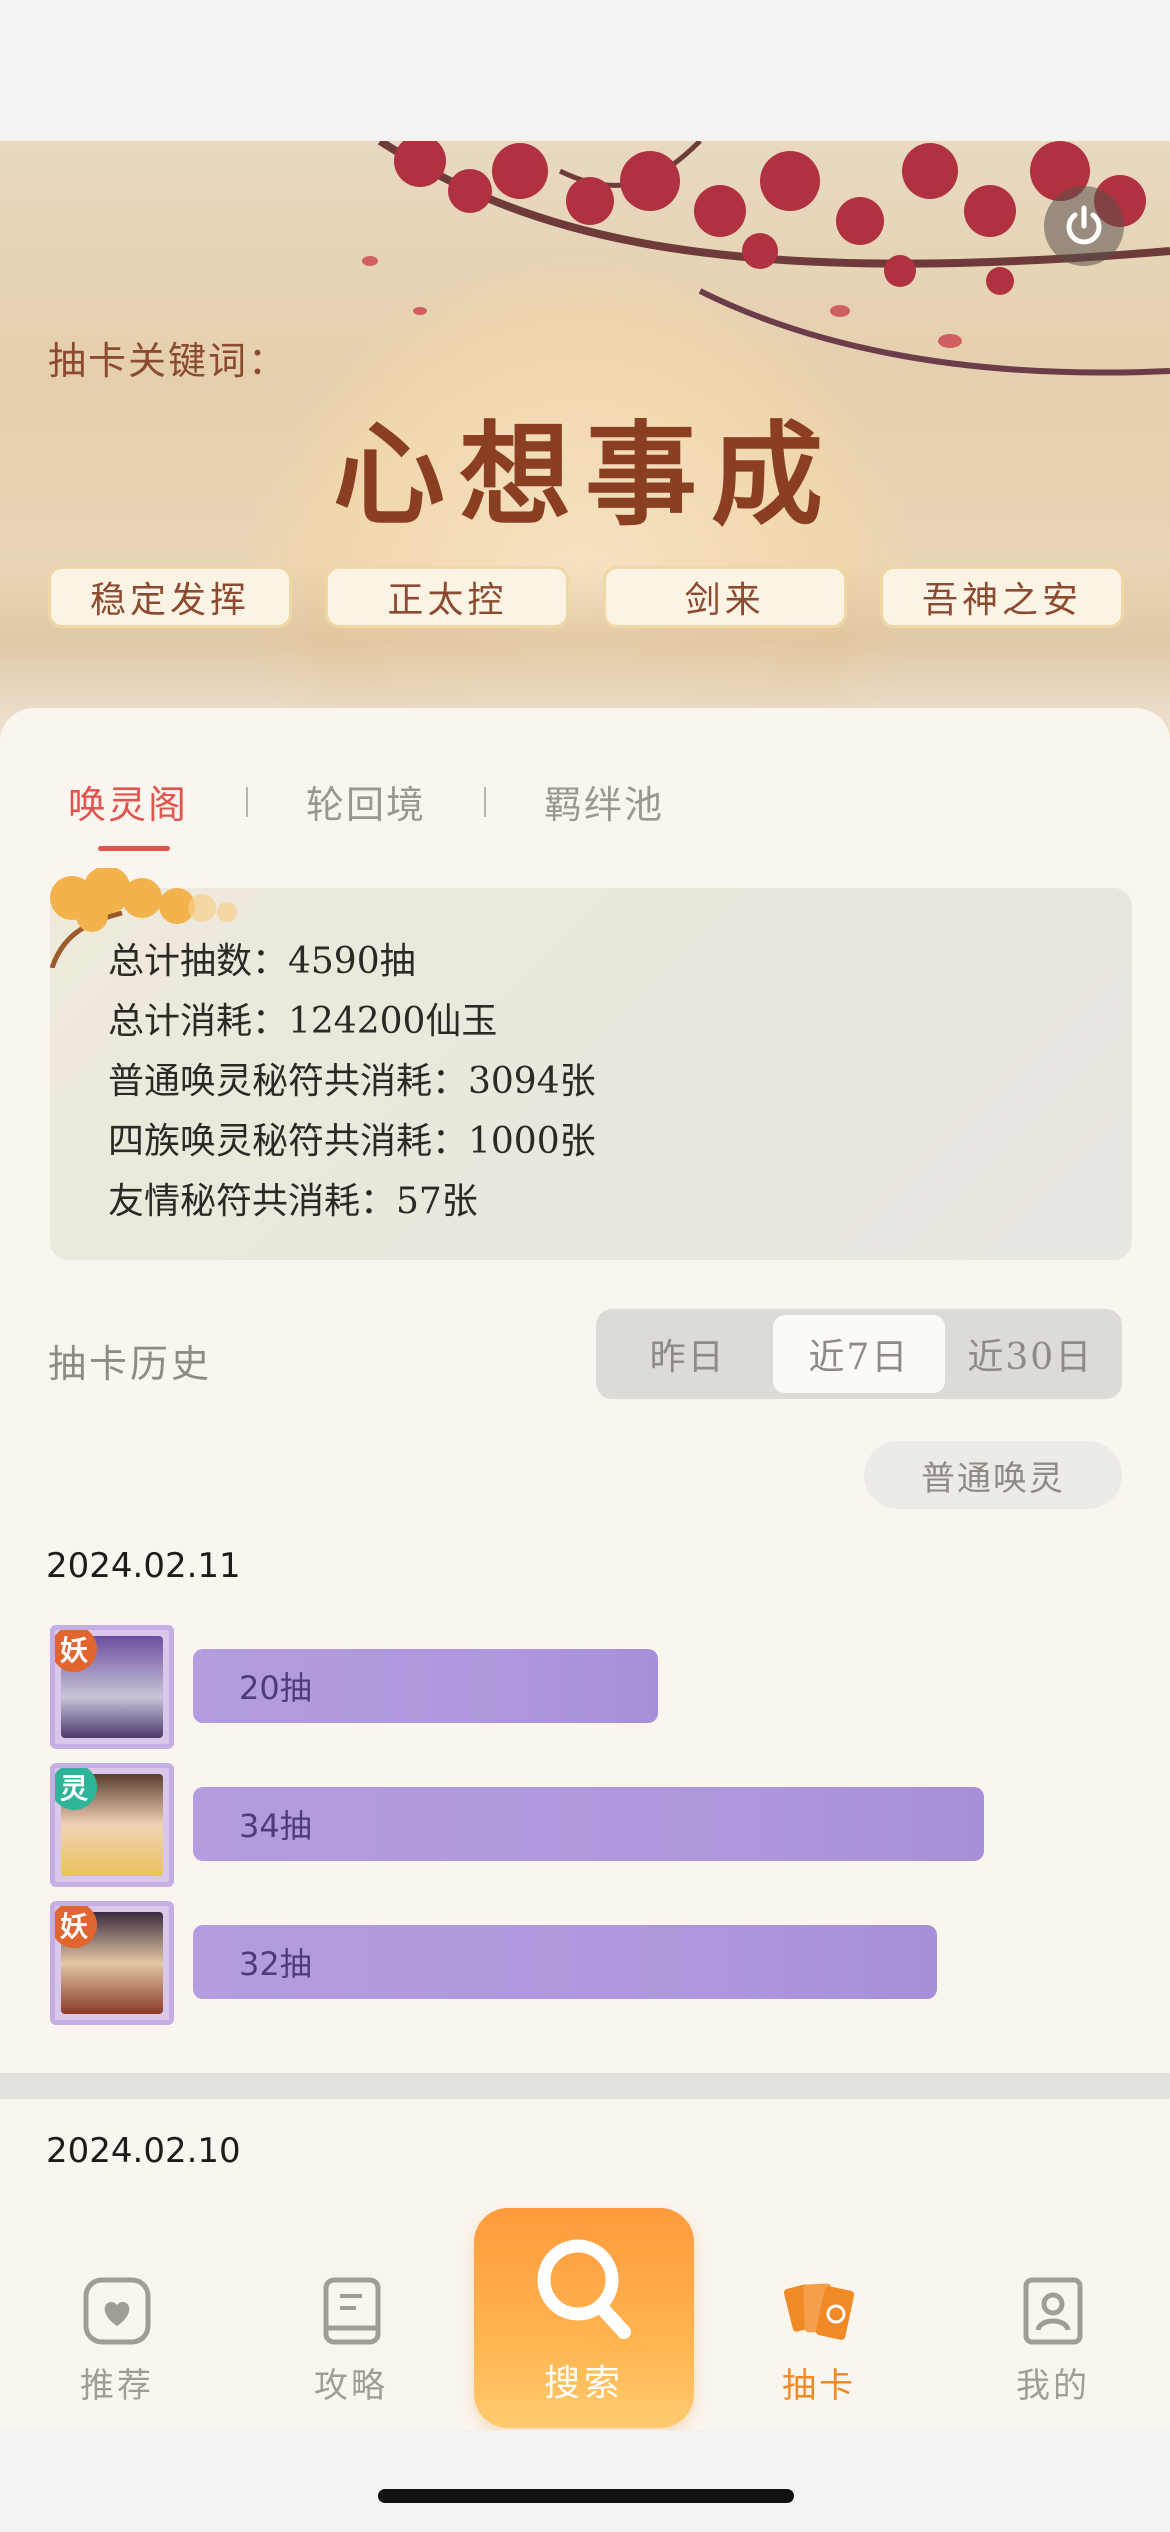  What do you see at coordinates (993, 1475) in the screenshot?
I see `pool-filter-button: 普通唤灵` at bounding box center [993, 1475].